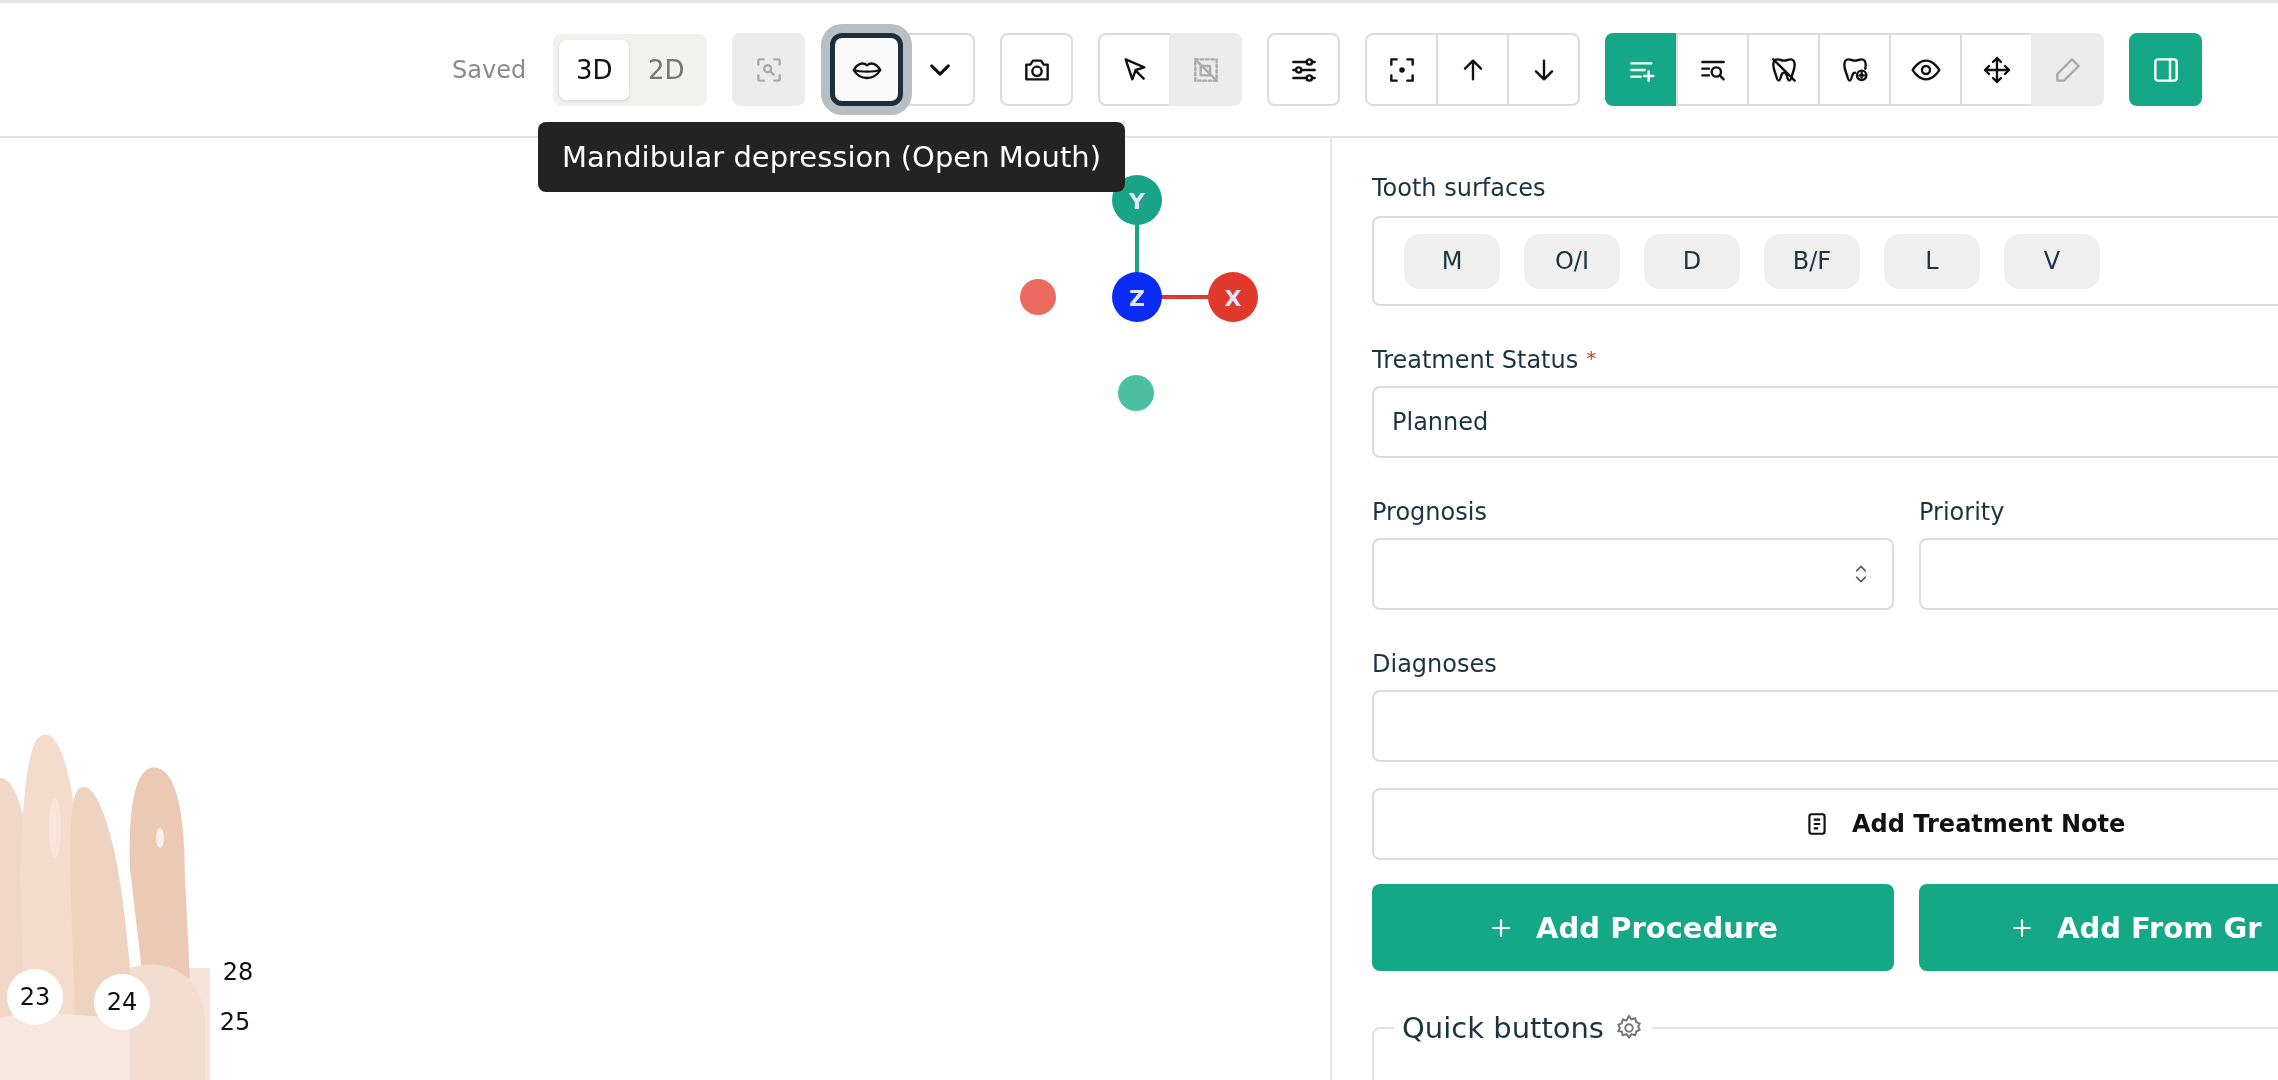  Describe the element at coordinates (831, 157) in the screenshot. I see `tooltip: Mandibular depression (Open Mouth)` at that location.